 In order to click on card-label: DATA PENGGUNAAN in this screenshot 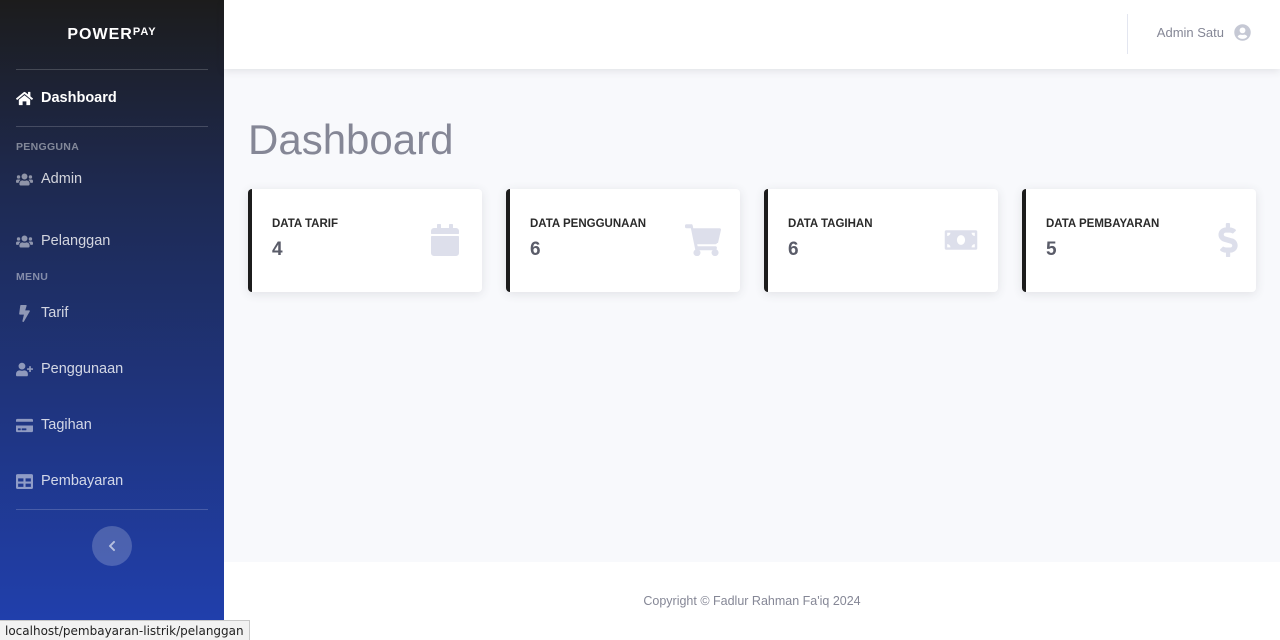, I will do `click(588, 224)`.